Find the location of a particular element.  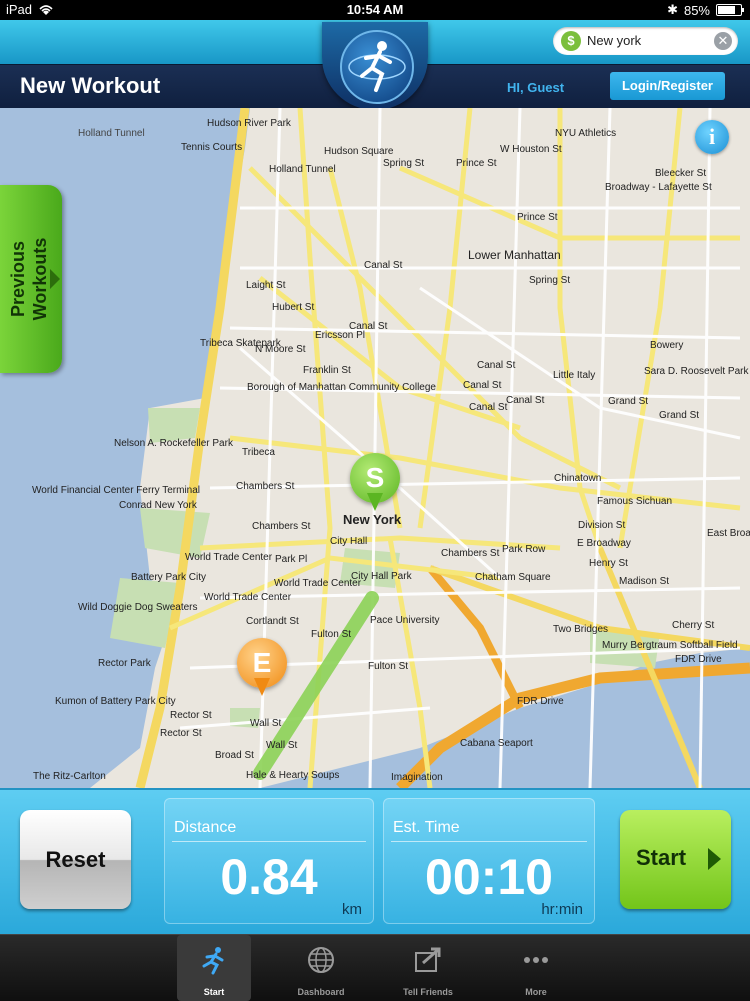

location-search-field: $ New york ✕ is located at coordinates (645, 41).